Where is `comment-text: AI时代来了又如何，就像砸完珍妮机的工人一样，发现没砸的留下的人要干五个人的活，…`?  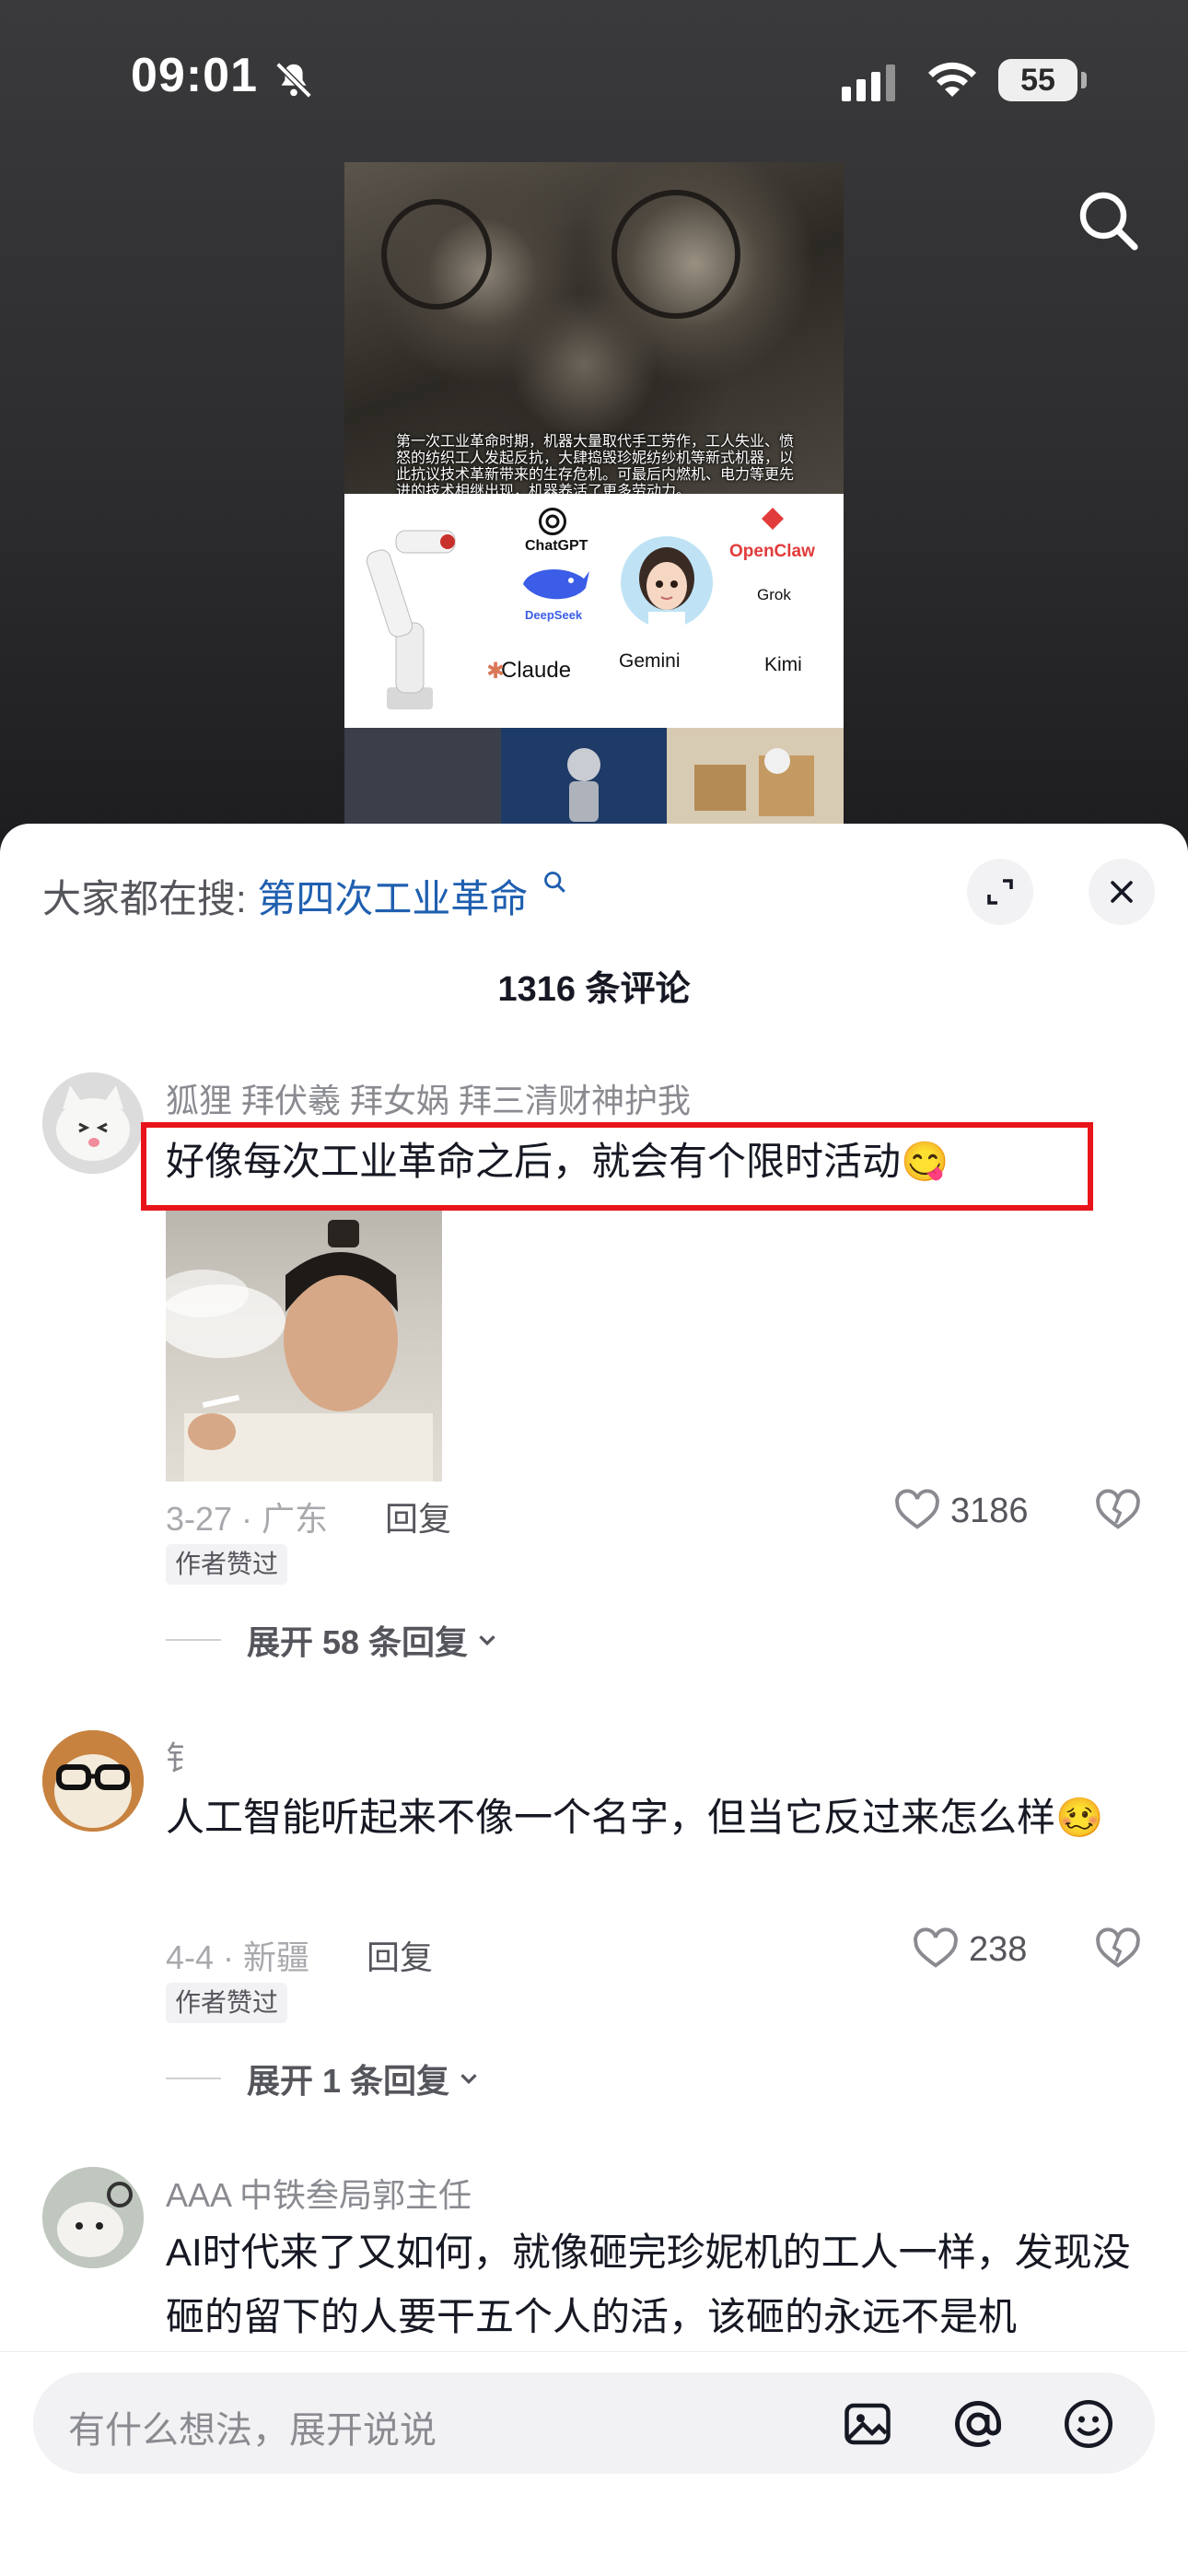 comment-text: AI时代来了又如何，就像砸完珍妮机的工人一样，发现没砸的留下的人要干五个人的活，… is located at coordinates (648, 2284).